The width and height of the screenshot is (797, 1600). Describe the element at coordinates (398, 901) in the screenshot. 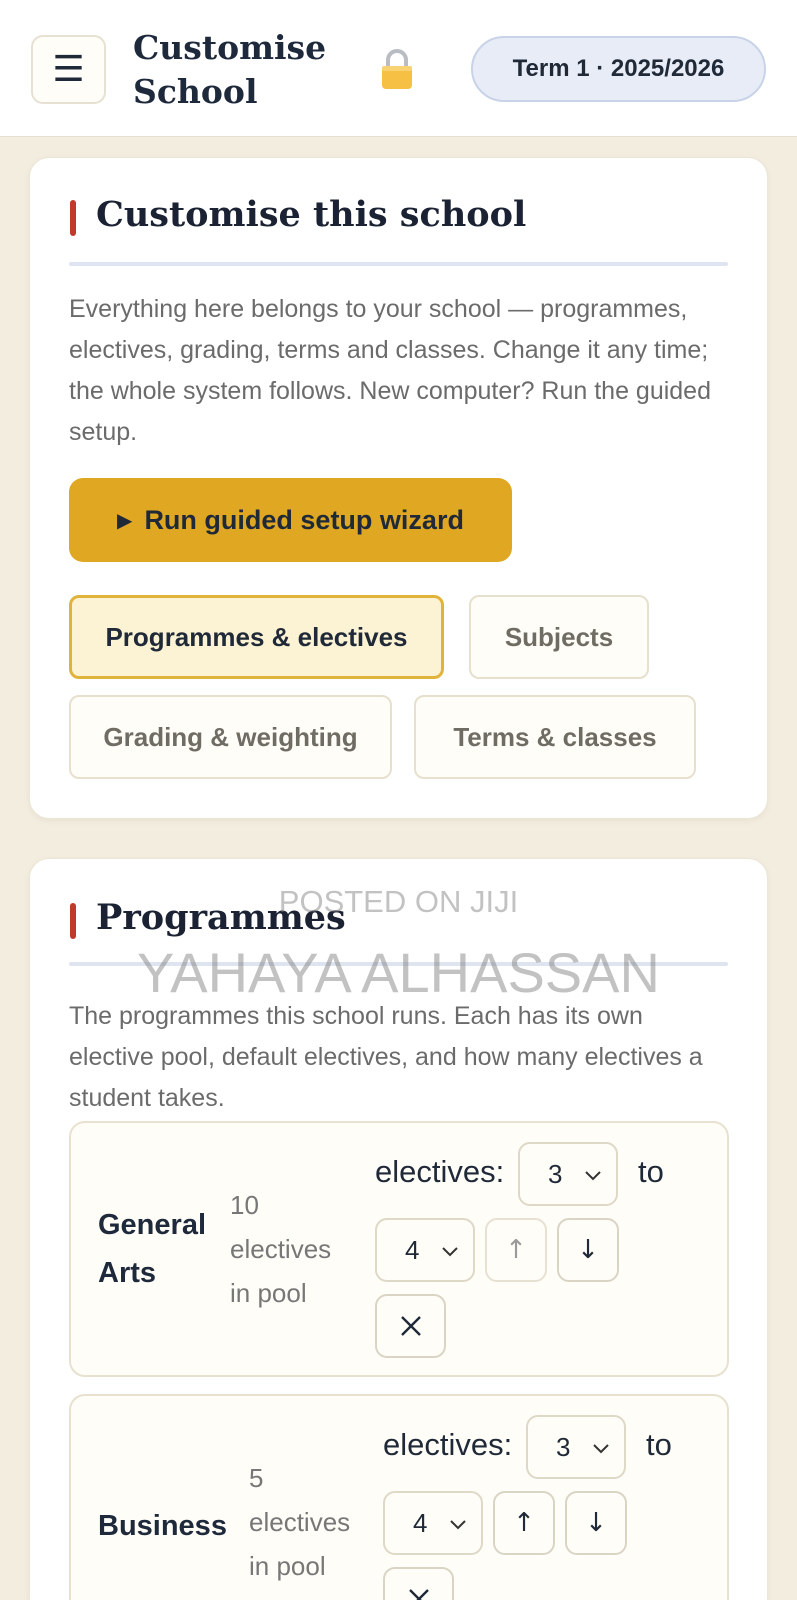

I see `watermark-posted: POSTED ON JIJI` at that location.